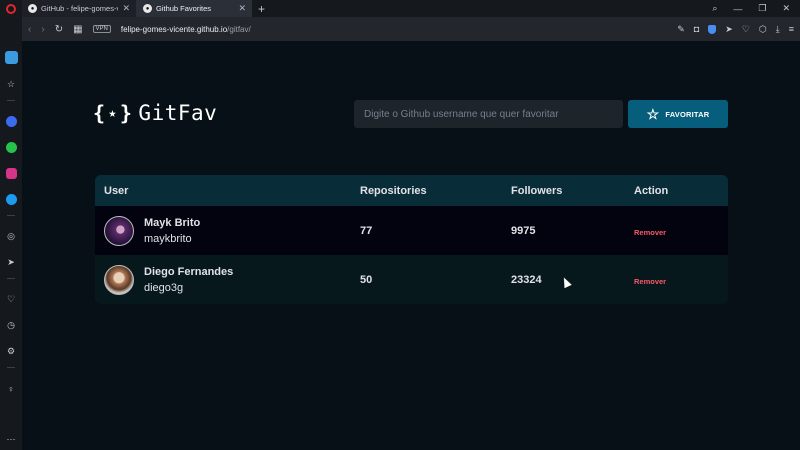  Describe the element at coordinates (116, 190) in the screenshot. I see `header-user: User` at that location.